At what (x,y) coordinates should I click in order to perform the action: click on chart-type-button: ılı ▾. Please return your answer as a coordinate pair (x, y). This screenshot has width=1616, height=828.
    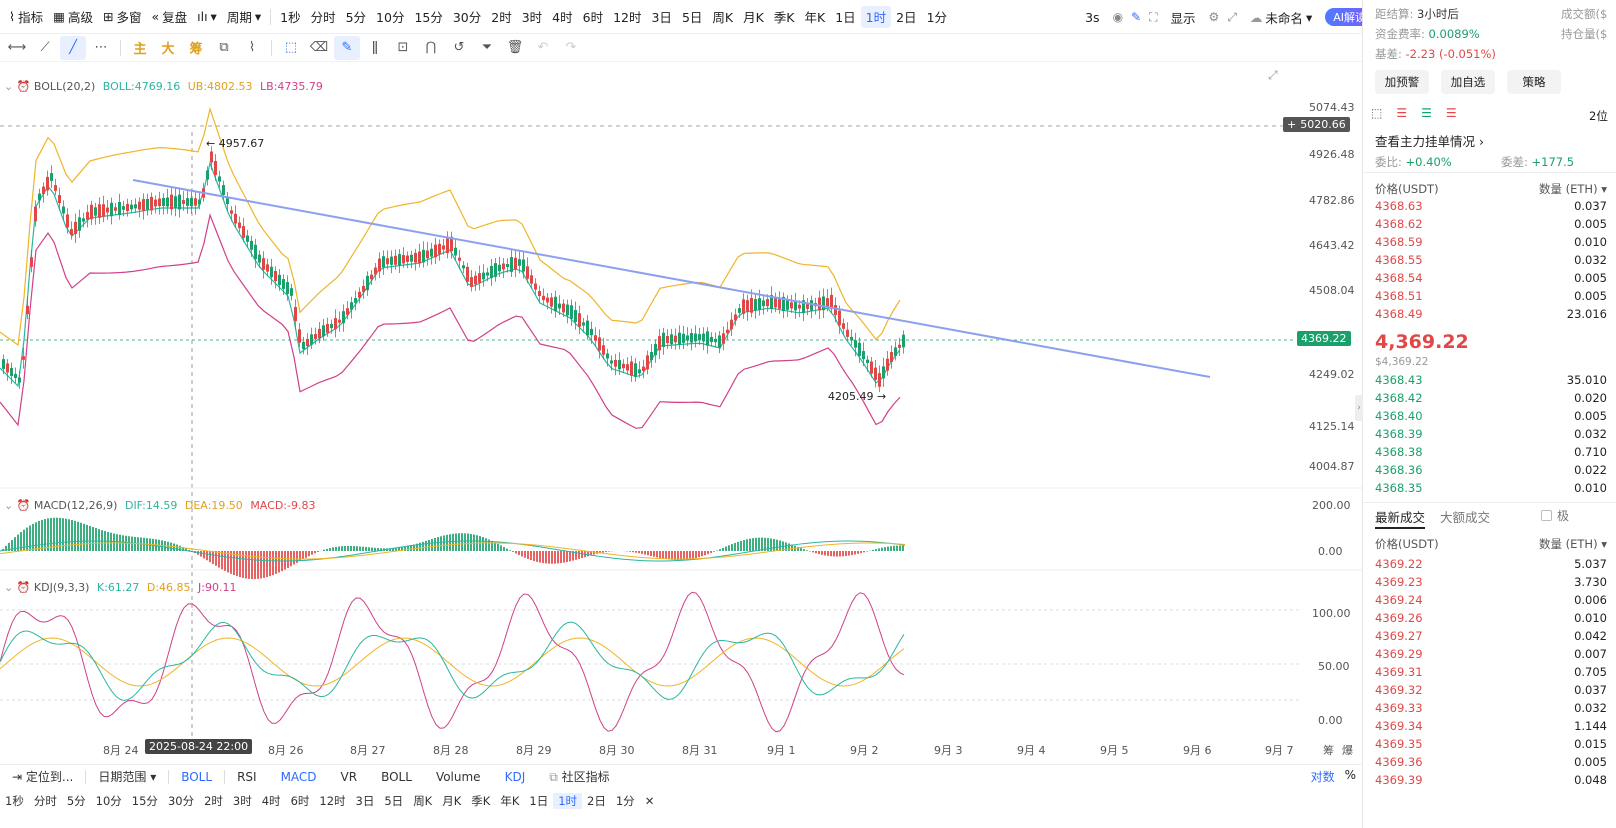
    Looking at the image, I should click on (207, 17).